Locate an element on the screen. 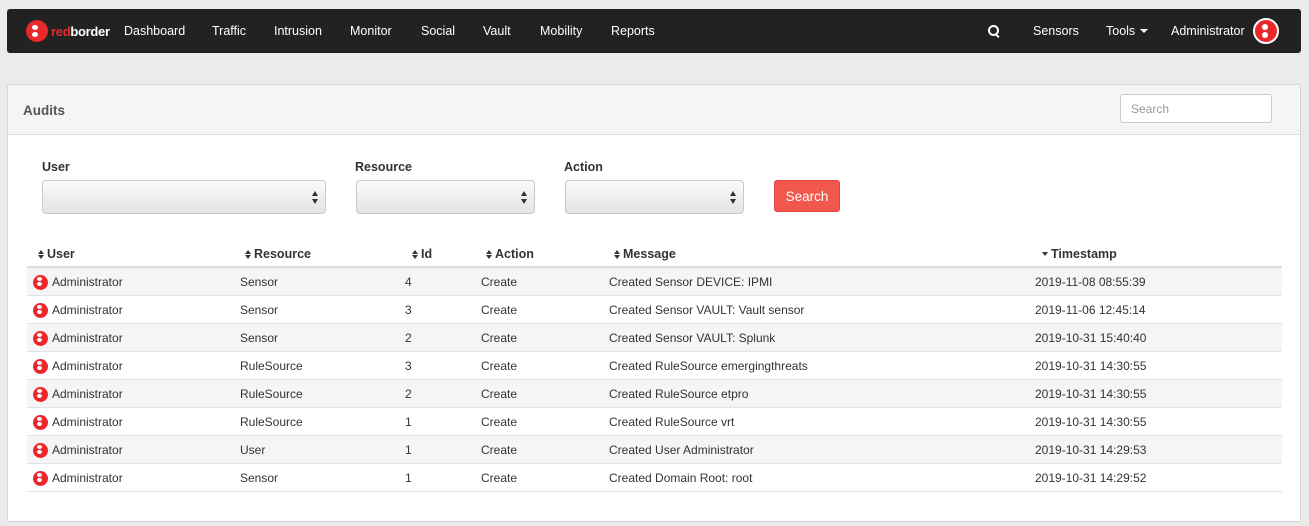 This screenshot has width=1309, height=526. panel-search-input is located at coordinates (1196, 108).